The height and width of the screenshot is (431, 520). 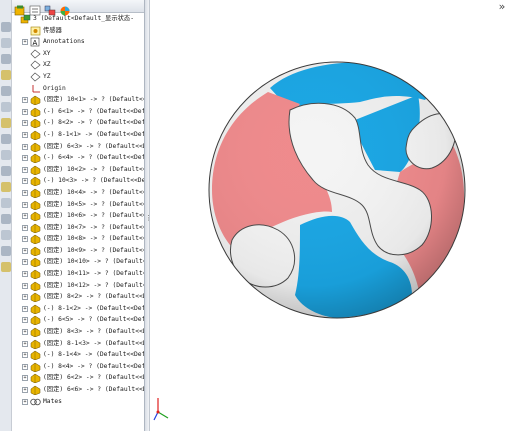 I want to click on tree-item: + (-) 10<3> -> ? (Default<<Defa, so click(x=78, y=181).